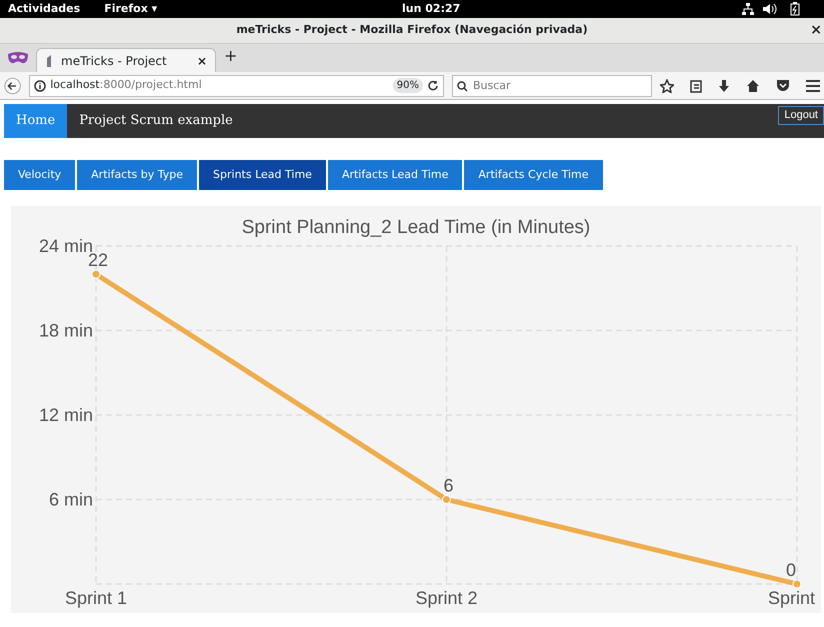  I want to click on chart-tab: Sprints Lead Time, so click(262, 175).